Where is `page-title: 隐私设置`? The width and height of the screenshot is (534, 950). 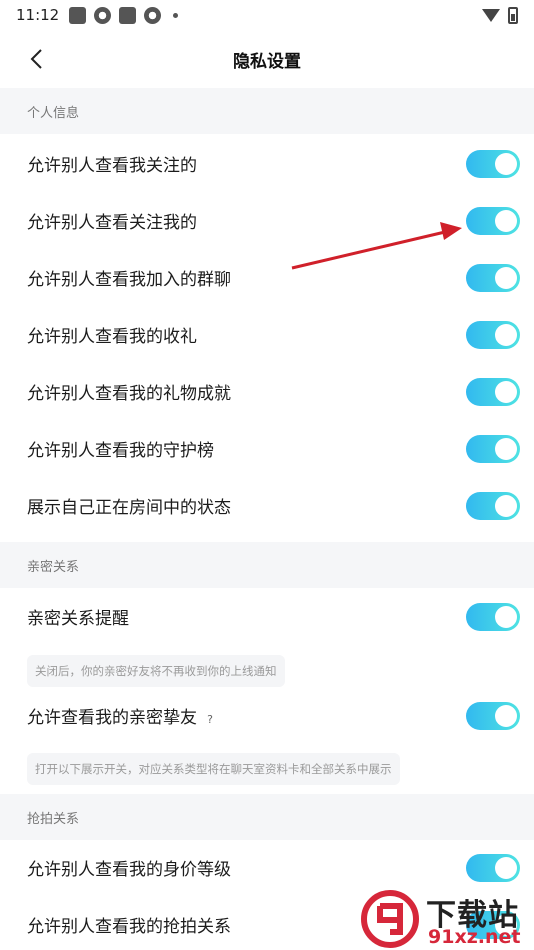
page-title: 隐私设置 is located at coordinates (267, 61).